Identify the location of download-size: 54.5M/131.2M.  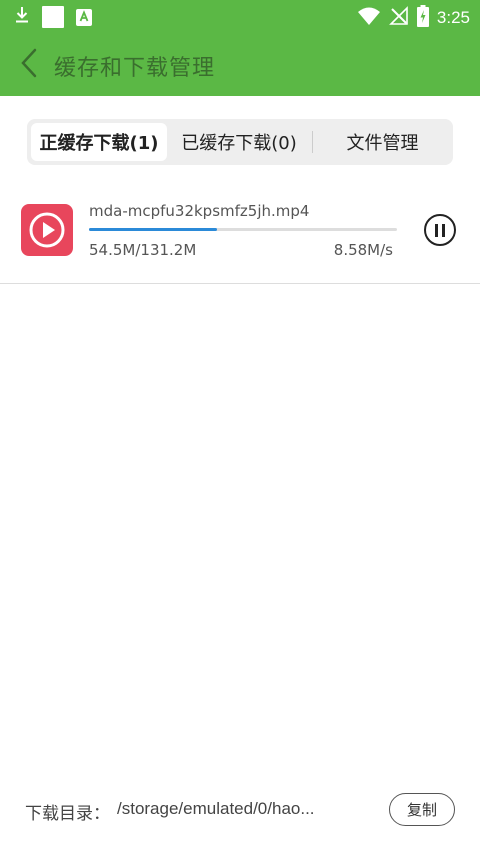
(143, 250).